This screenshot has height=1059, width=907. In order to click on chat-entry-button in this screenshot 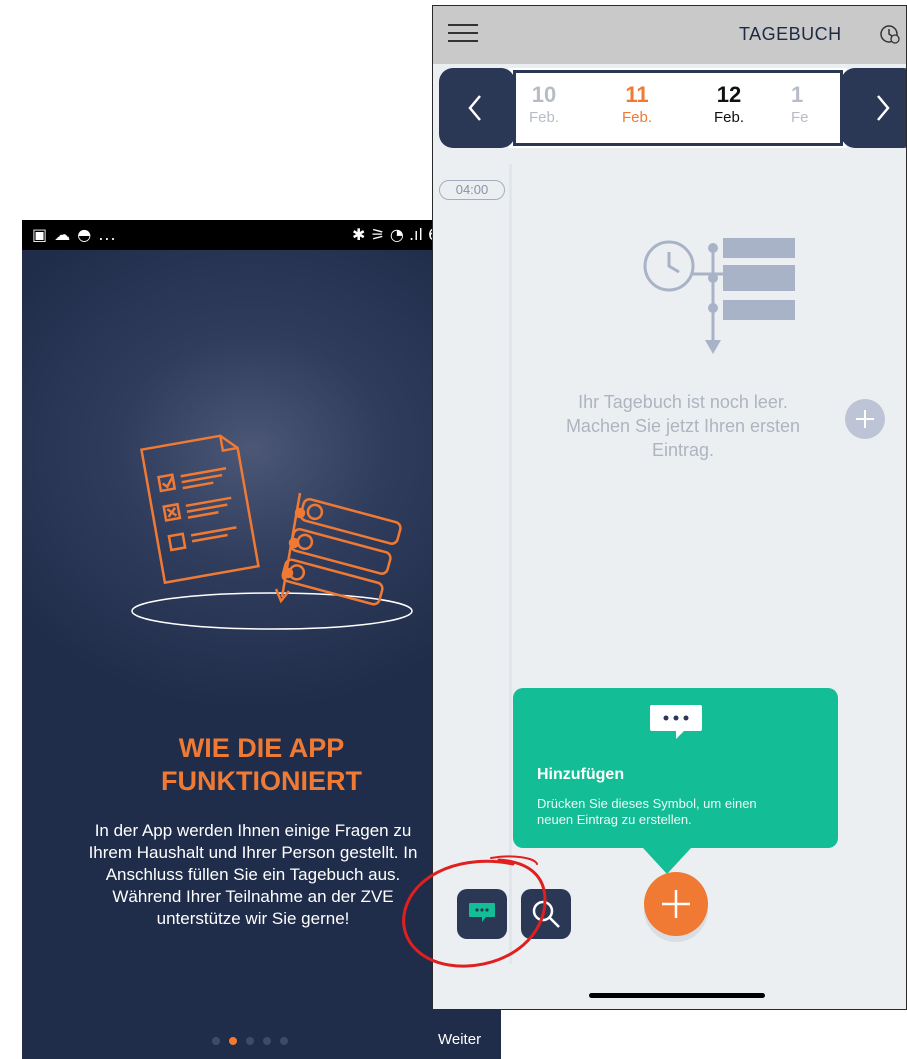, I will do `click(482, 914)`.